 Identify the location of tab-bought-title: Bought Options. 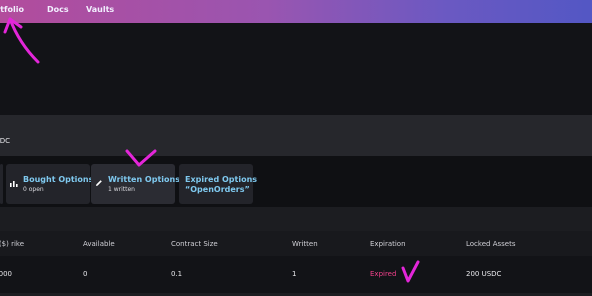
(58, 179).